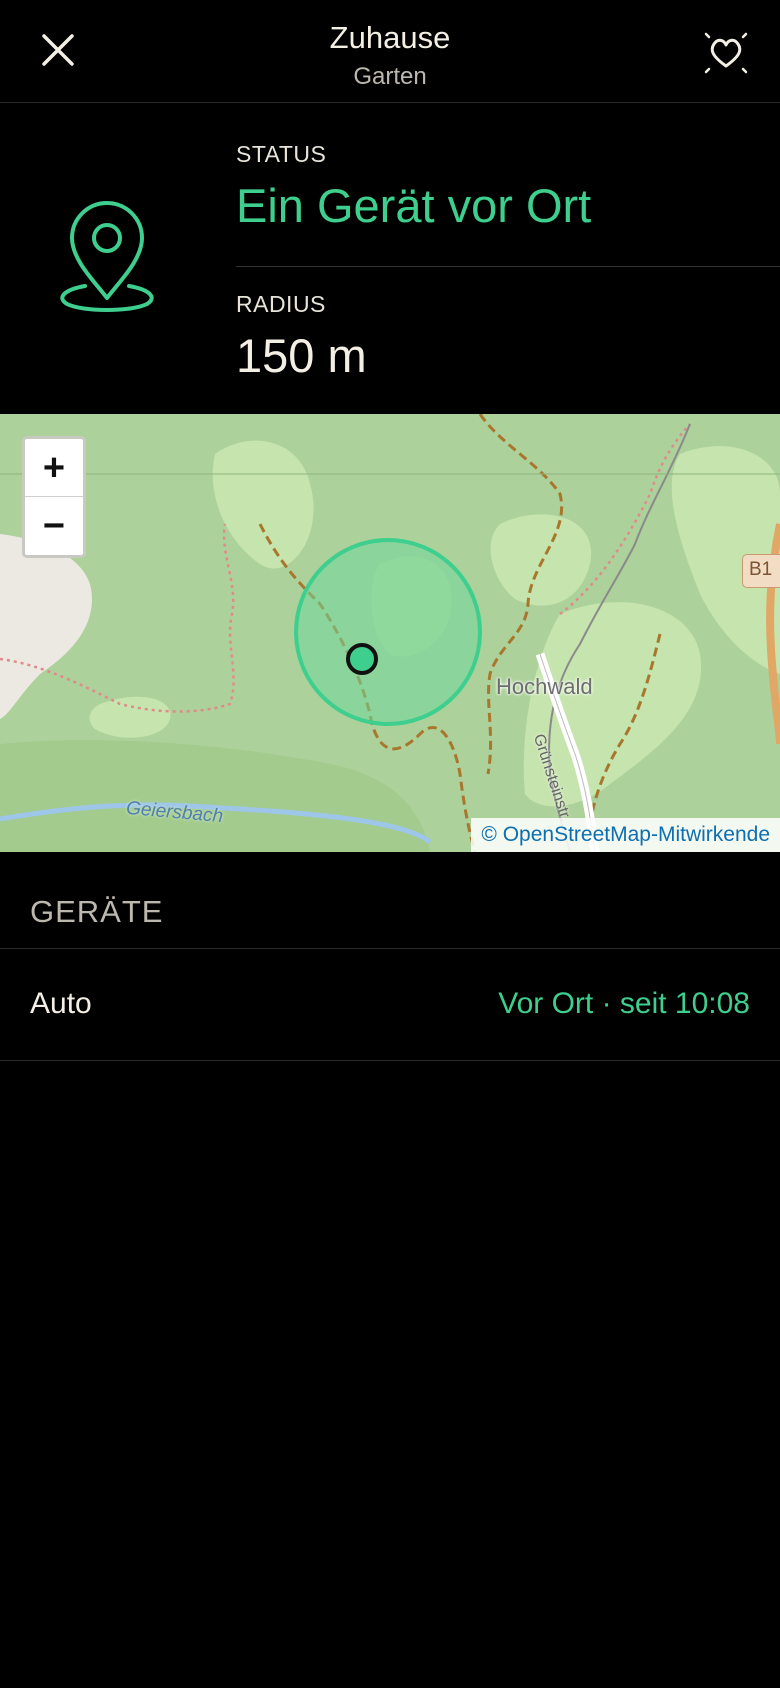  What do you see at coordinates (301, 355) in the screenshot?
I see `radius-value: 150 m` at bounding box center [301, 355].